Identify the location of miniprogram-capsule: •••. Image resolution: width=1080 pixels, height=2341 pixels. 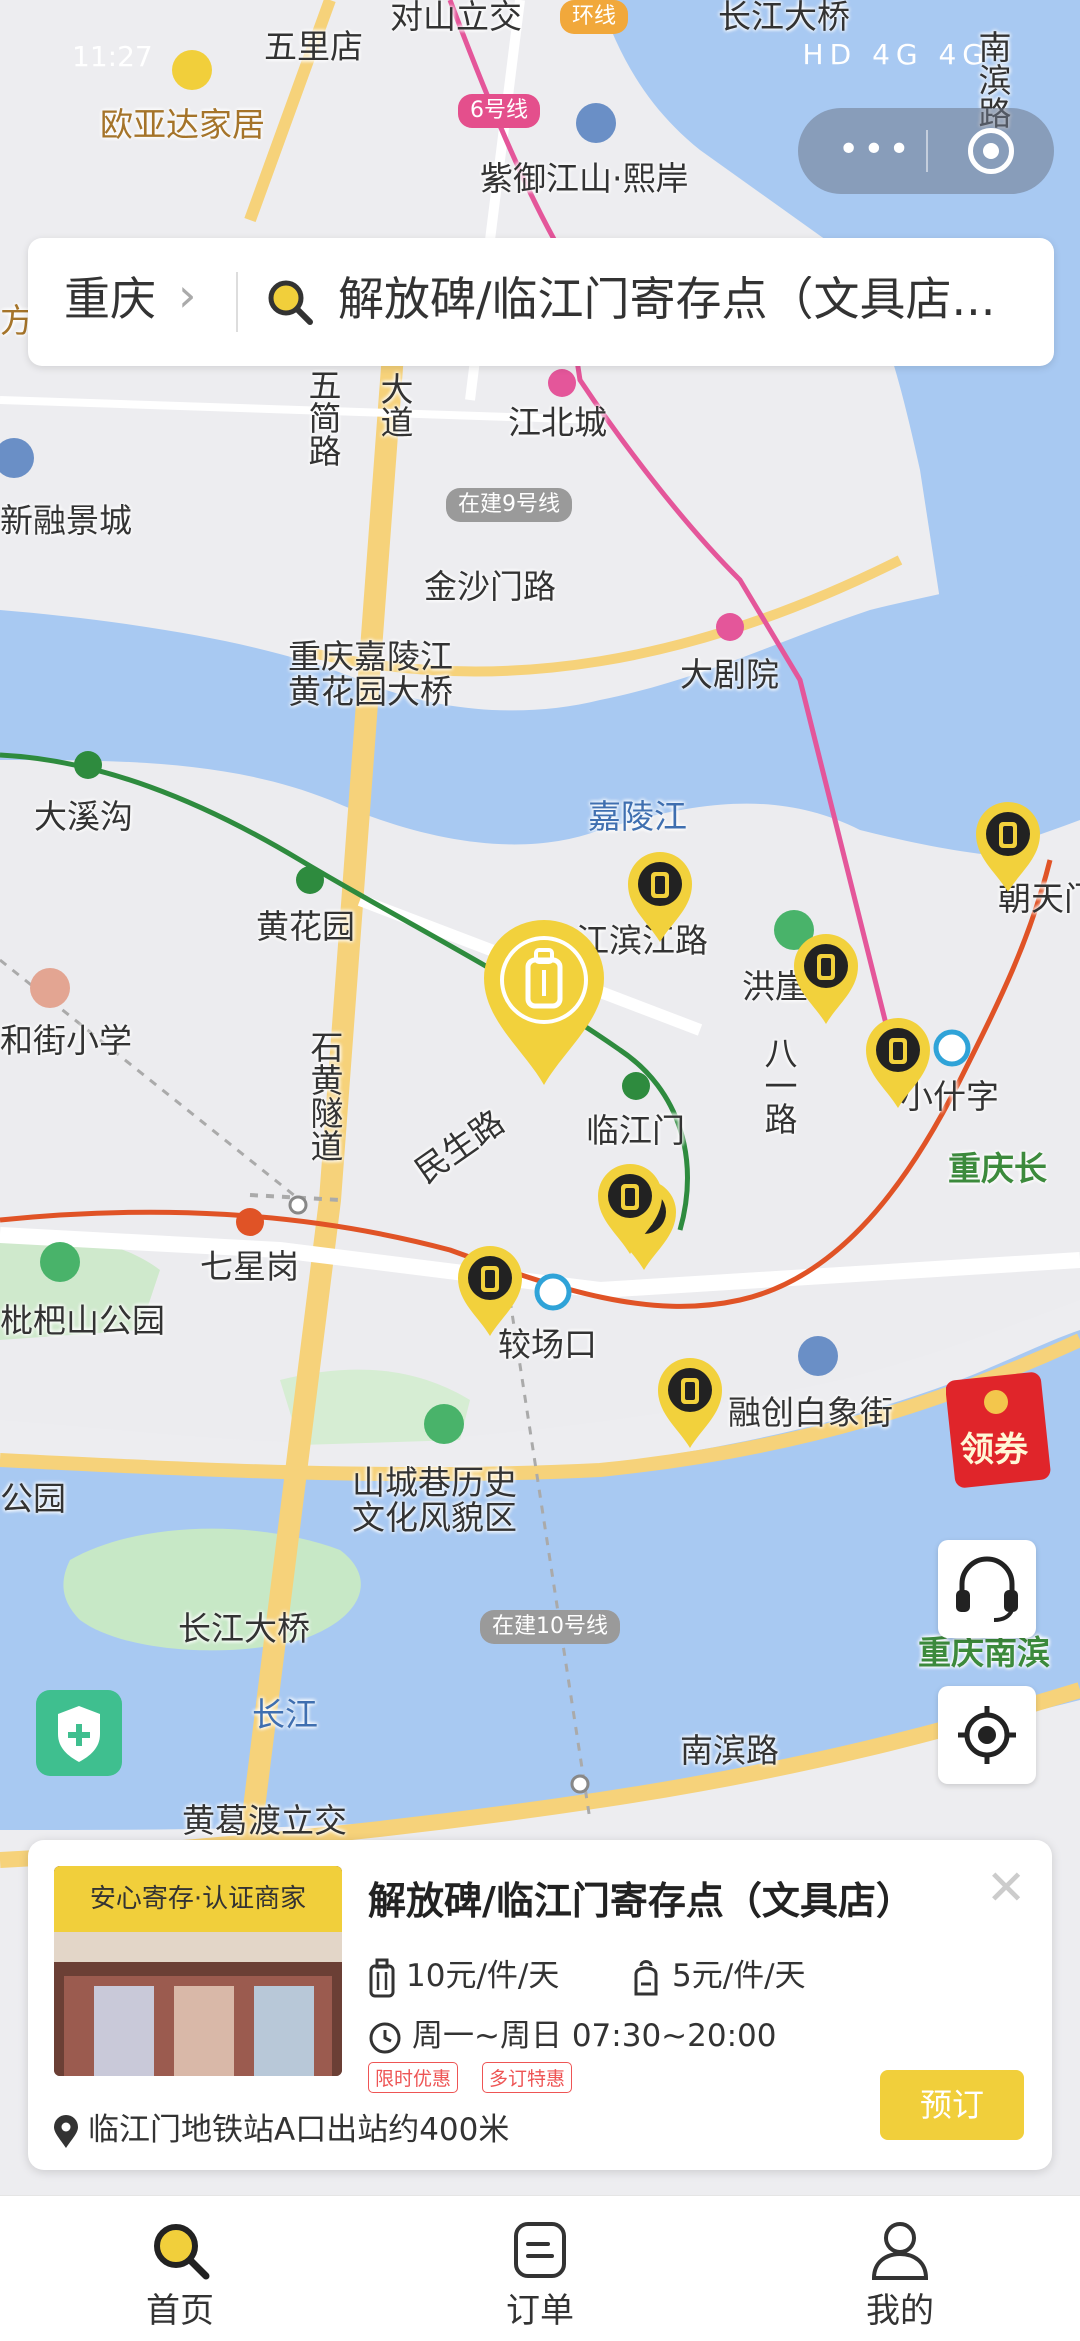
(926, 151).